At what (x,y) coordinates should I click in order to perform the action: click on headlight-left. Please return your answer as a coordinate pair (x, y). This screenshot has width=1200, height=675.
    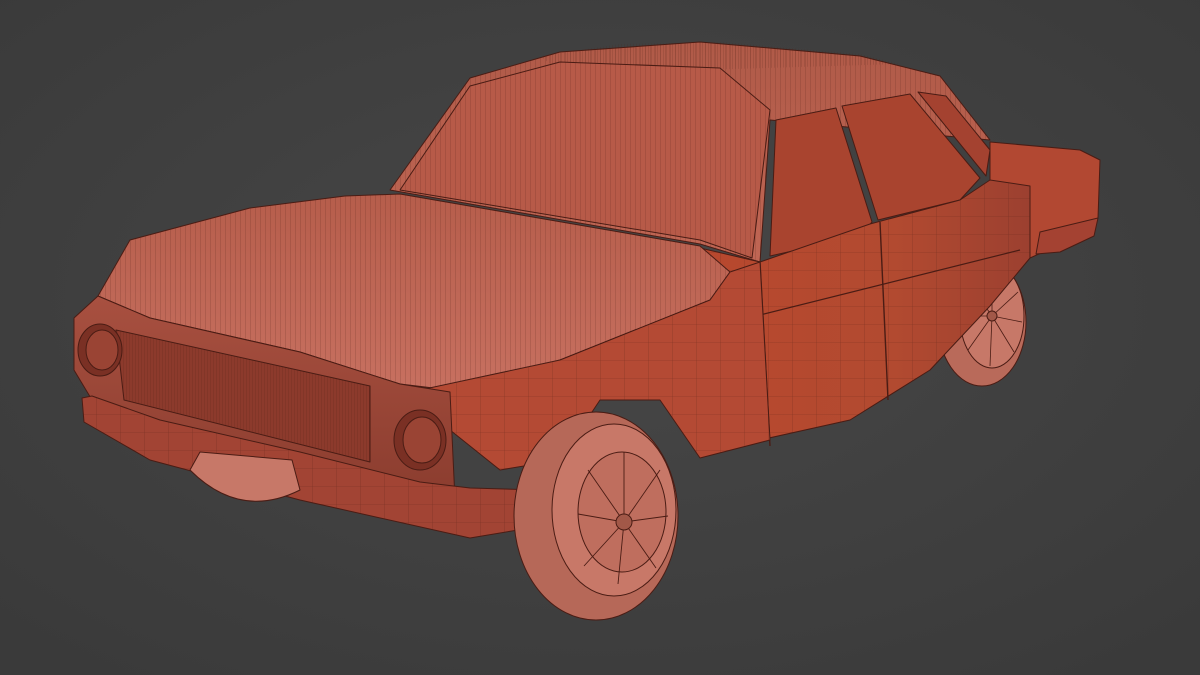
    Looking at the image, I should click on (100, 350).